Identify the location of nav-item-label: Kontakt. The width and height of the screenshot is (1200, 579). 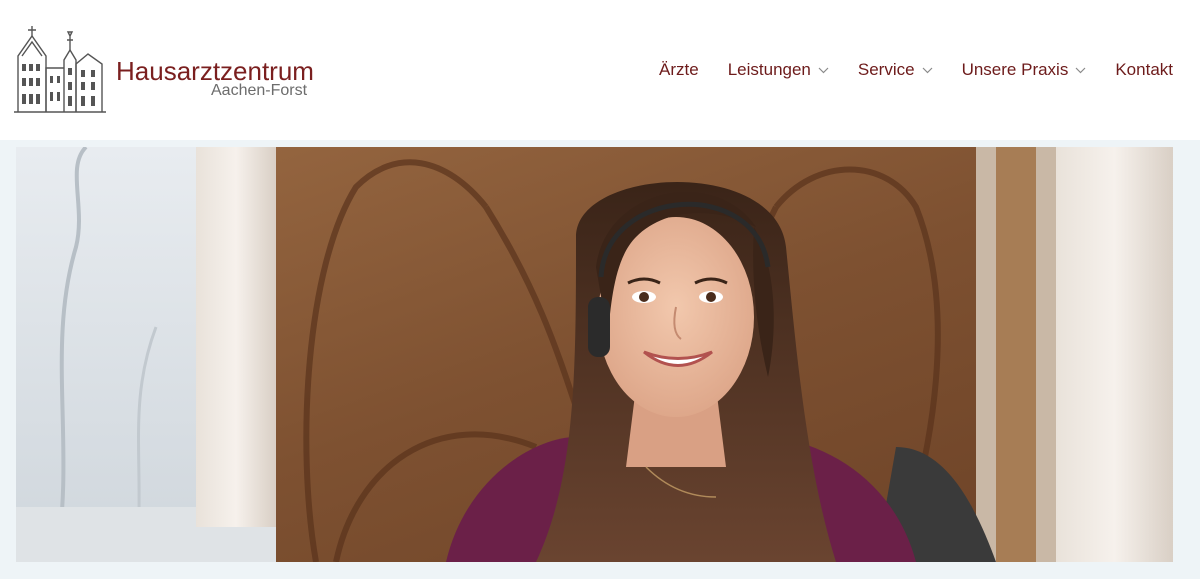
(1144, 69).